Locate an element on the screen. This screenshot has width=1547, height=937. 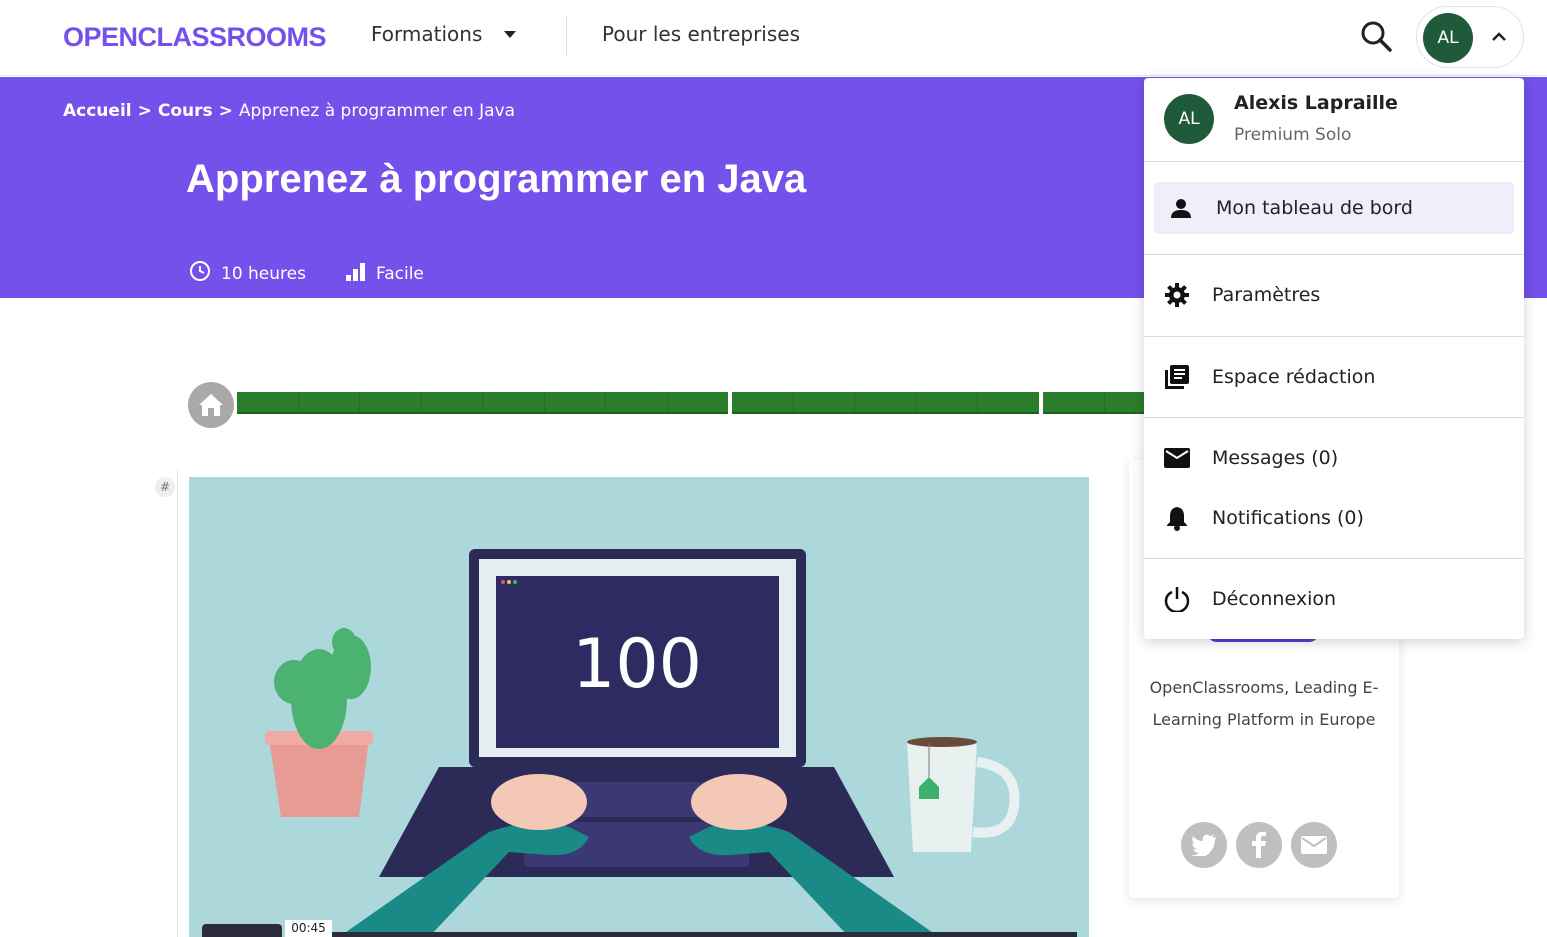
menu-item-messages: Messages (0) is located at coordinates (1334, 458).